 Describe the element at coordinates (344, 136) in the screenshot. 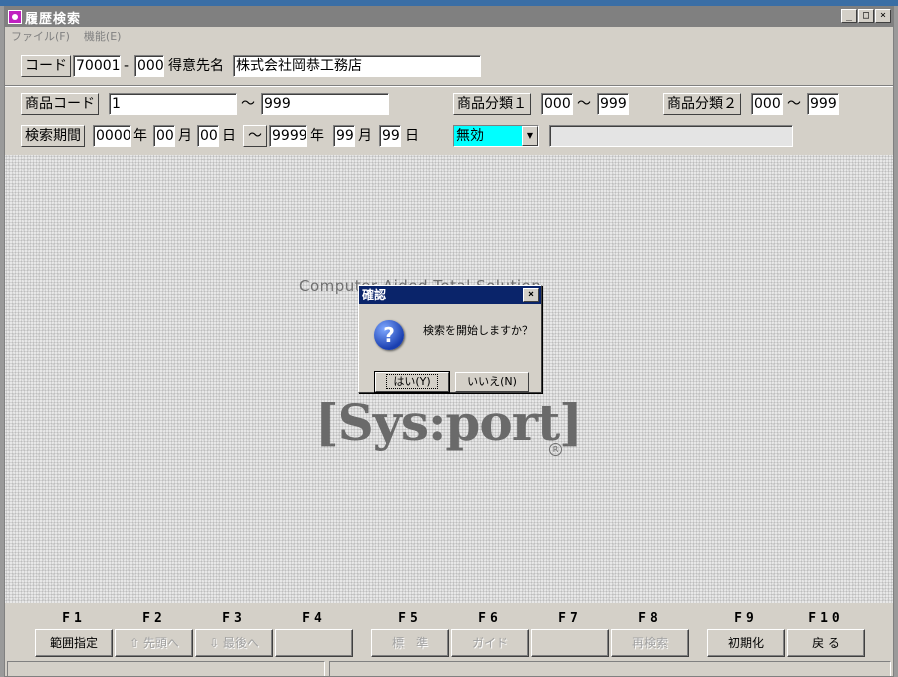

I see `to-month-input: 99` at that location.